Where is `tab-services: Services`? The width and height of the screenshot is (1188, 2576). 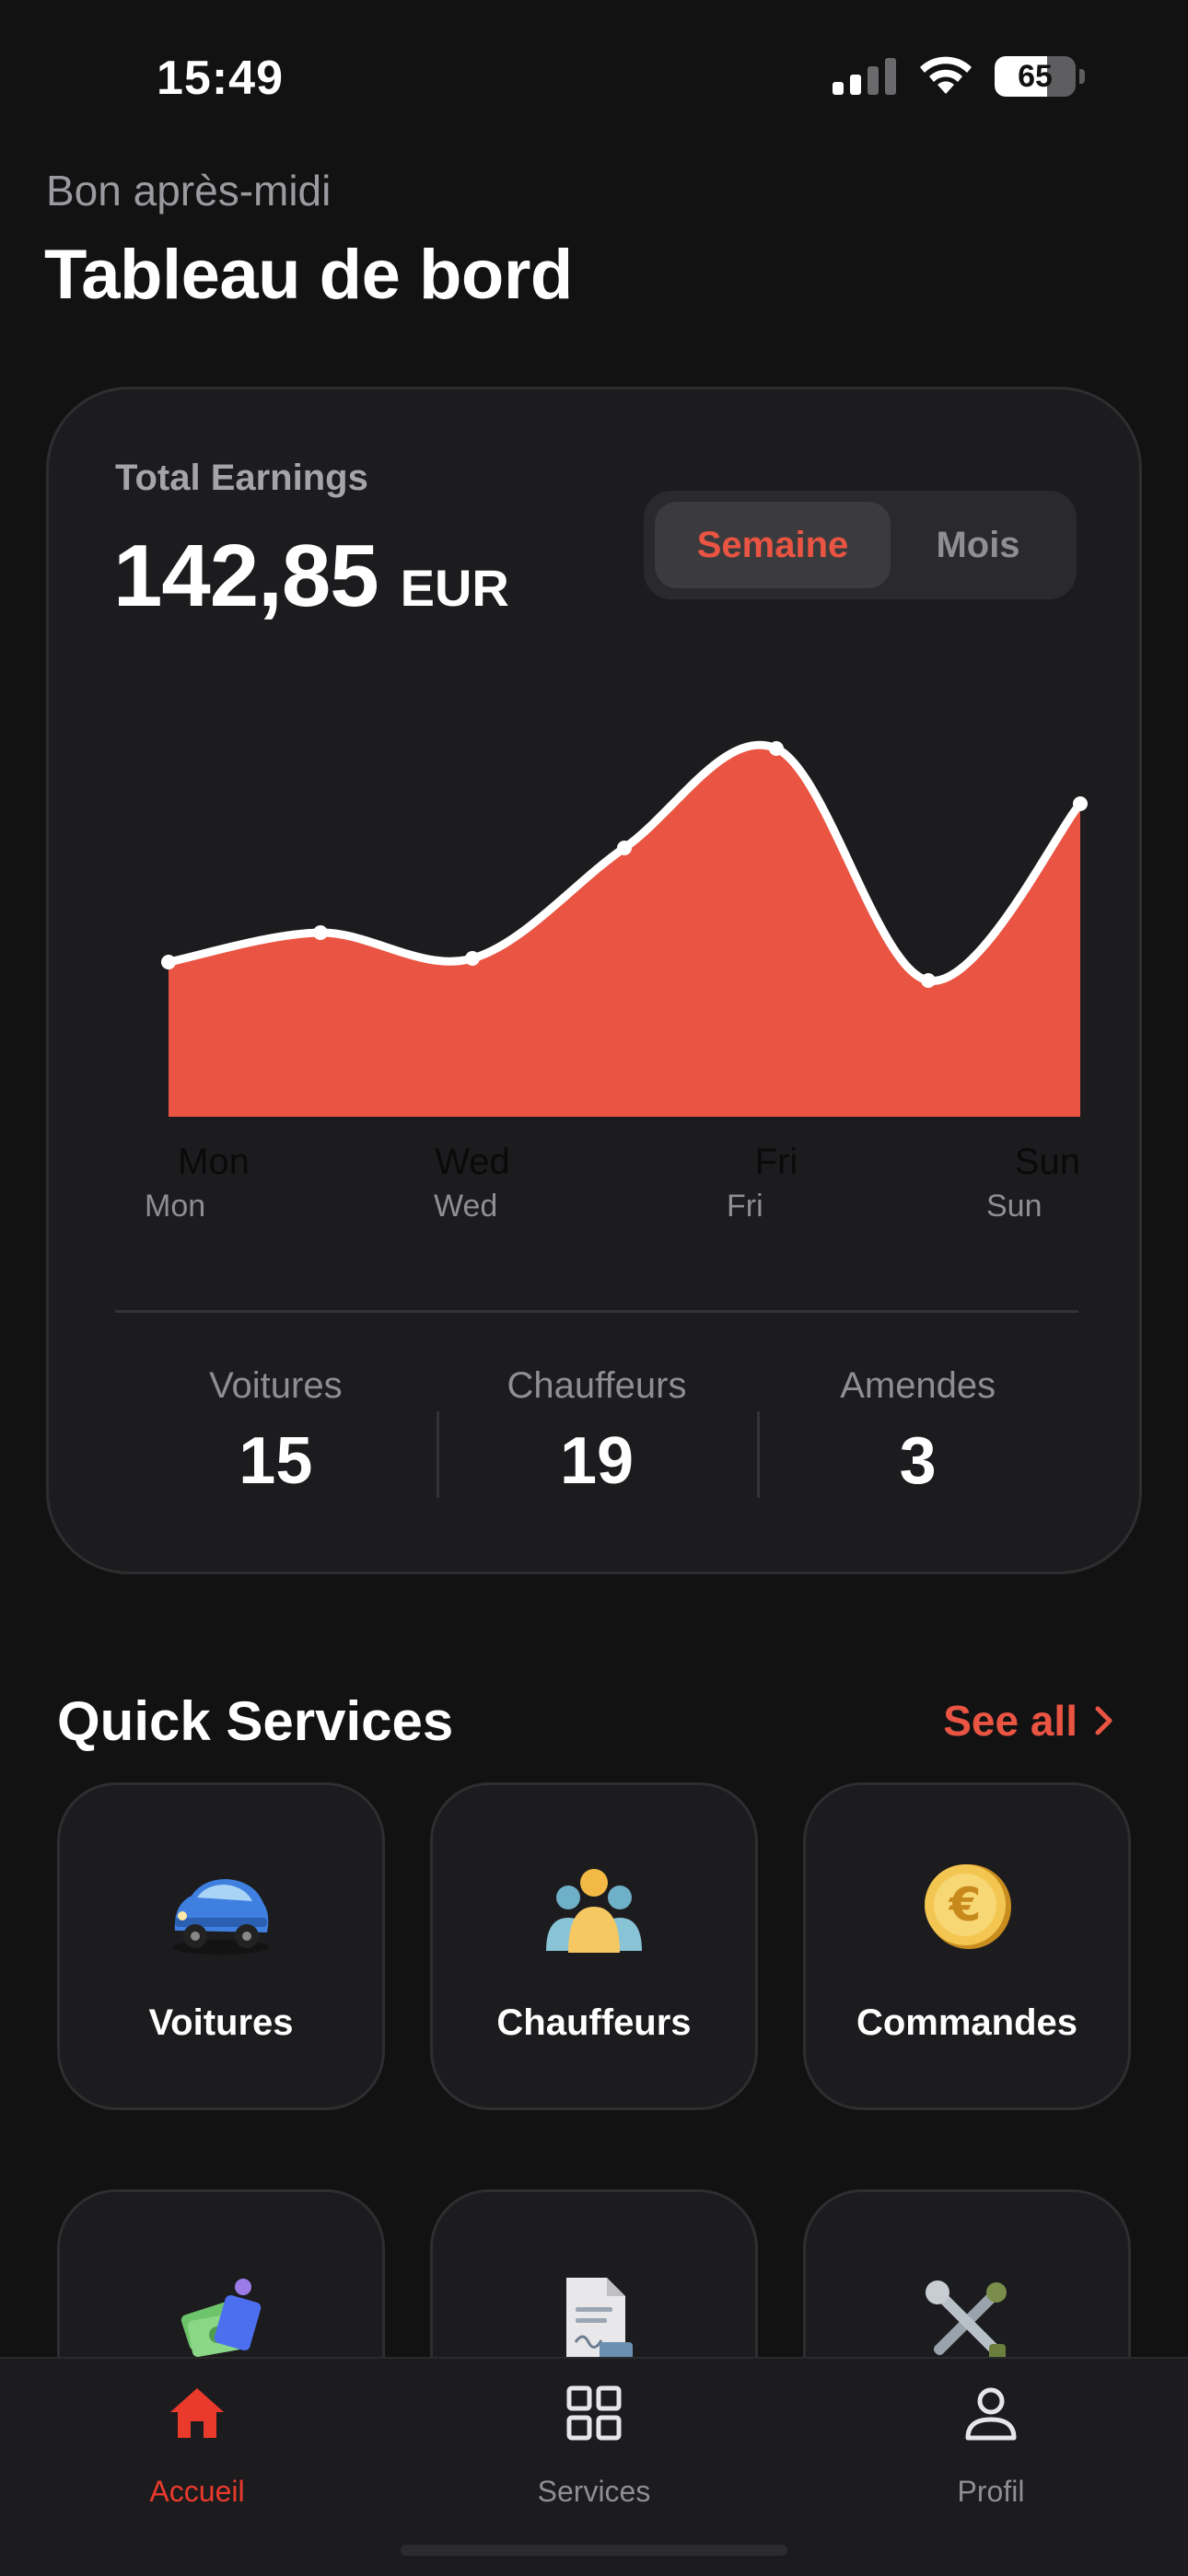
tab-services: Services is located at coordinates (594, 2441).